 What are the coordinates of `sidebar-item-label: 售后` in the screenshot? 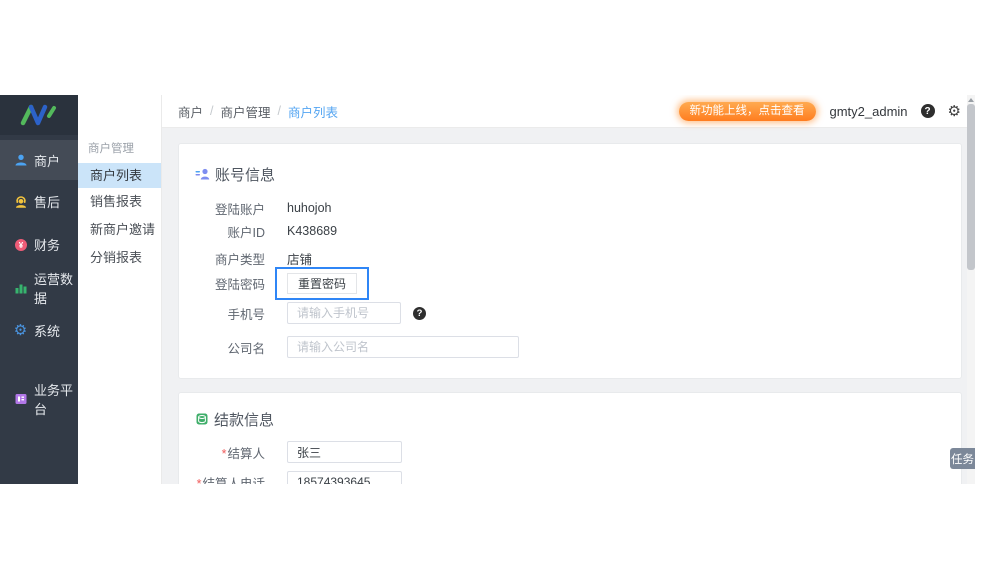 It's located at (47, 202).